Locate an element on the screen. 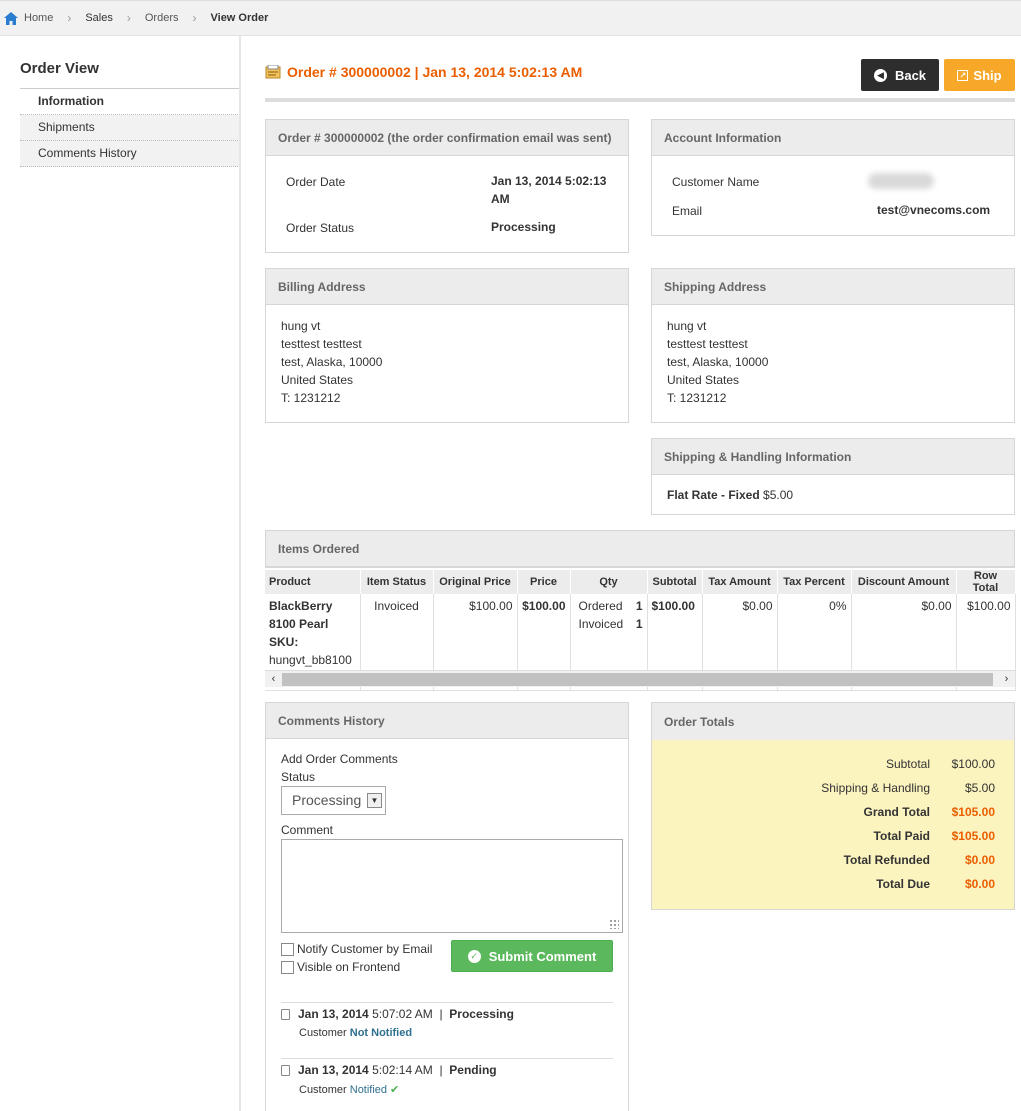  back-button: ◀ Back is located at coordinates (900, 75).